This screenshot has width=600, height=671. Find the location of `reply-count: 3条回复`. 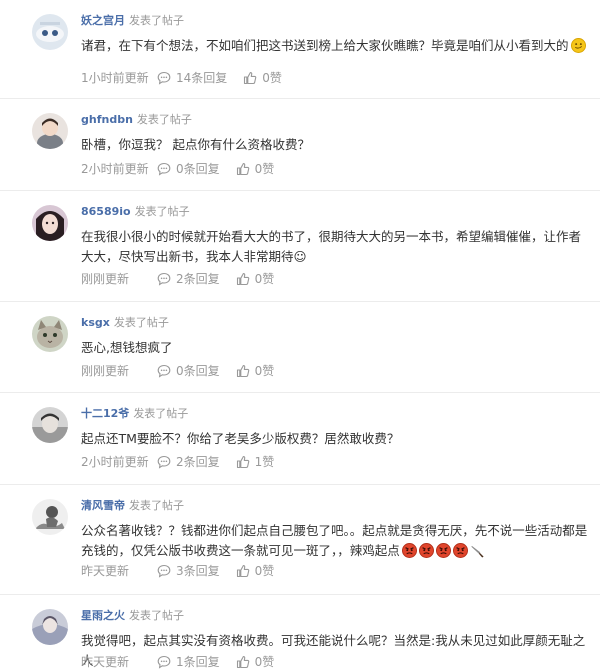

reply-count: 3条回复 is located at coordinates (198, 571).